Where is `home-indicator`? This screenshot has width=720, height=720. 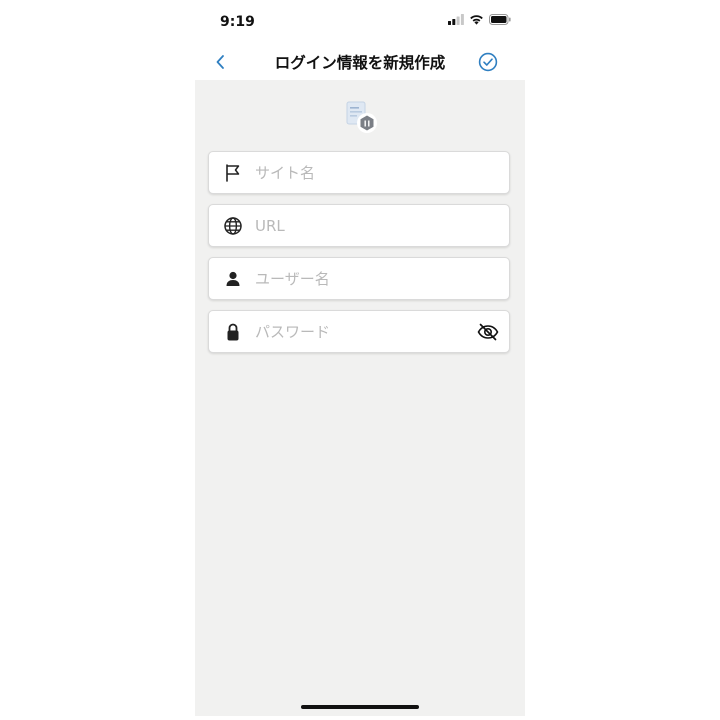
home-indicator is located at coordinates (360, 707).